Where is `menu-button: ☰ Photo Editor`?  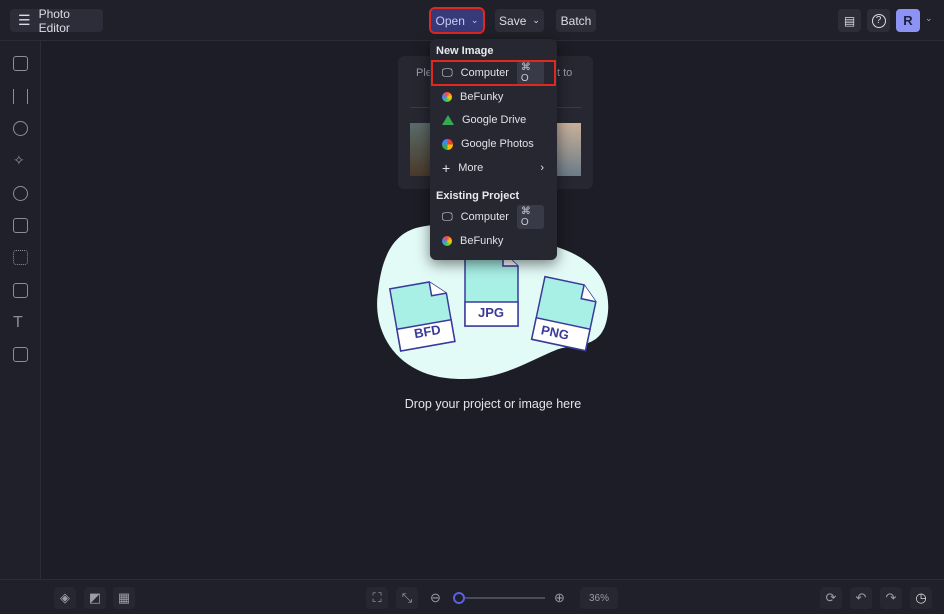
menu-button: ☰ Photo Editor is located at coordinates (56, 20).